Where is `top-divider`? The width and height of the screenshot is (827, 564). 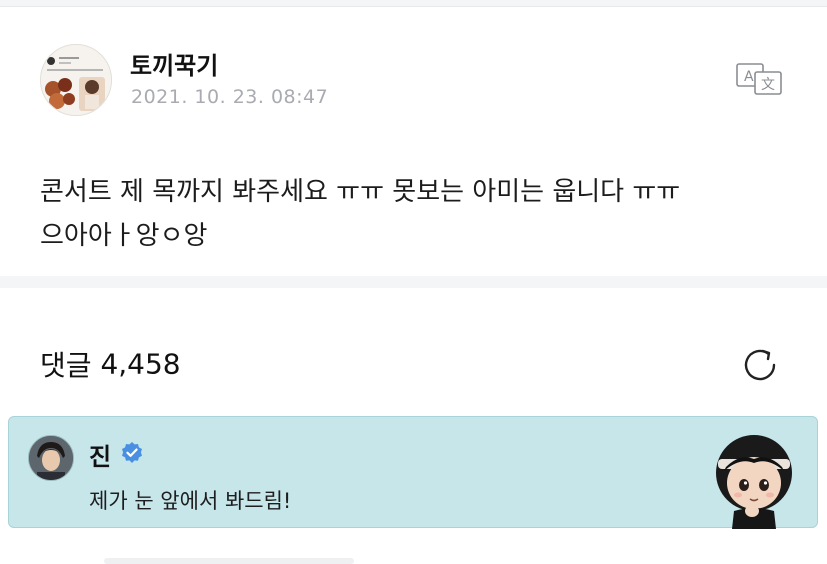 top-divider is located at coordinates (413, 3).